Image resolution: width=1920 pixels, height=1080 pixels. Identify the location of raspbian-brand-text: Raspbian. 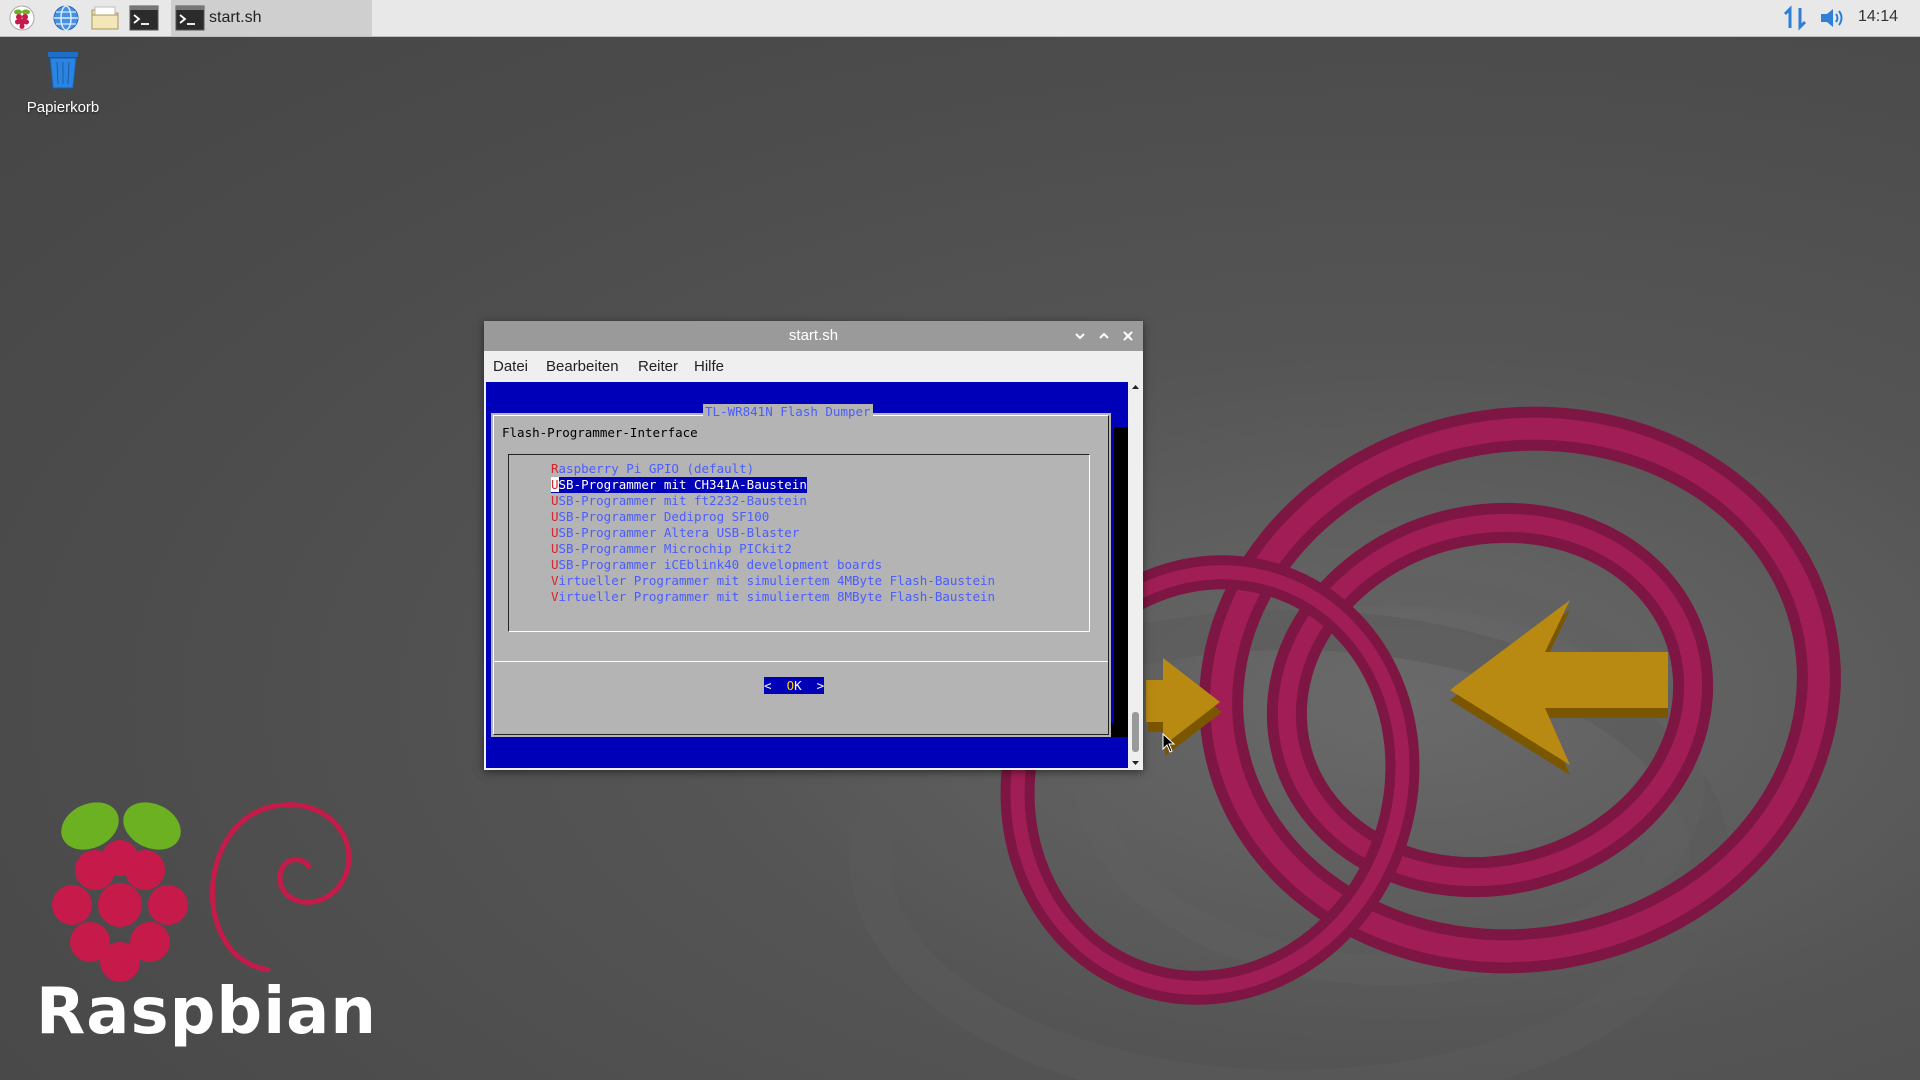
(206, 1012).